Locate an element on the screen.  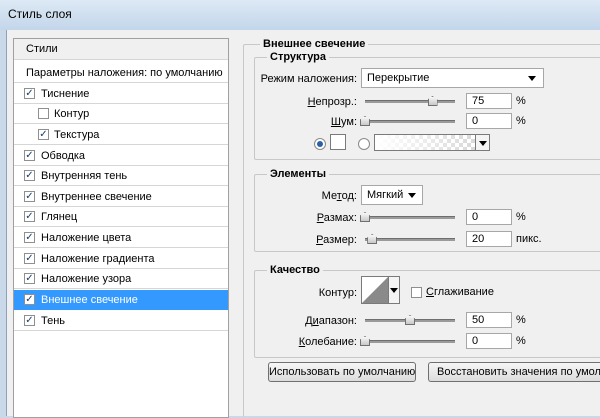
range-input: 50 is located at coordinates (489, 320).